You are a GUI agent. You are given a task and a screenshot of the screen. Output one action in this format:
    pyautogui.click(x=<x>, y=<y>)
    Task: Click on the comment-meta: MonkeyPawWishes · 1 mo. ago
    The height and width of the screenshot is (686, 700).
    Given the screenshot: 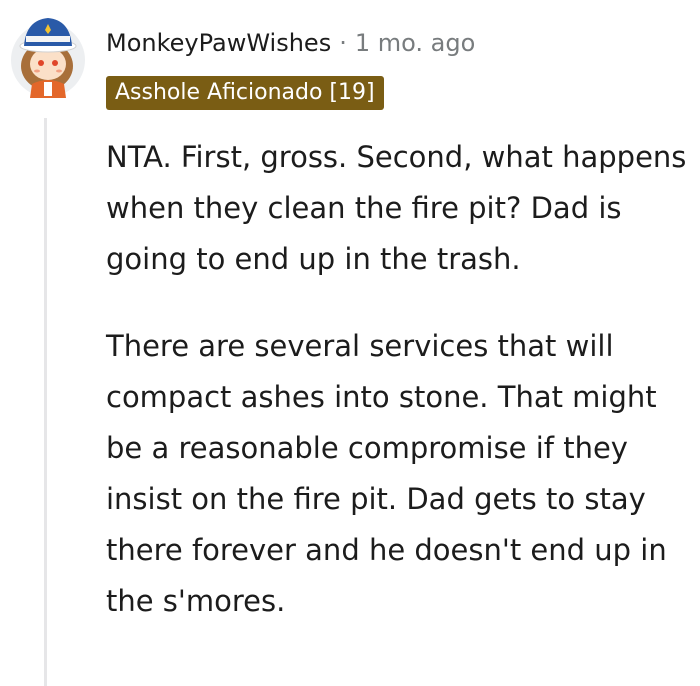 What is the action you would take?
    pyautogui.click(x=290, y=43)
    